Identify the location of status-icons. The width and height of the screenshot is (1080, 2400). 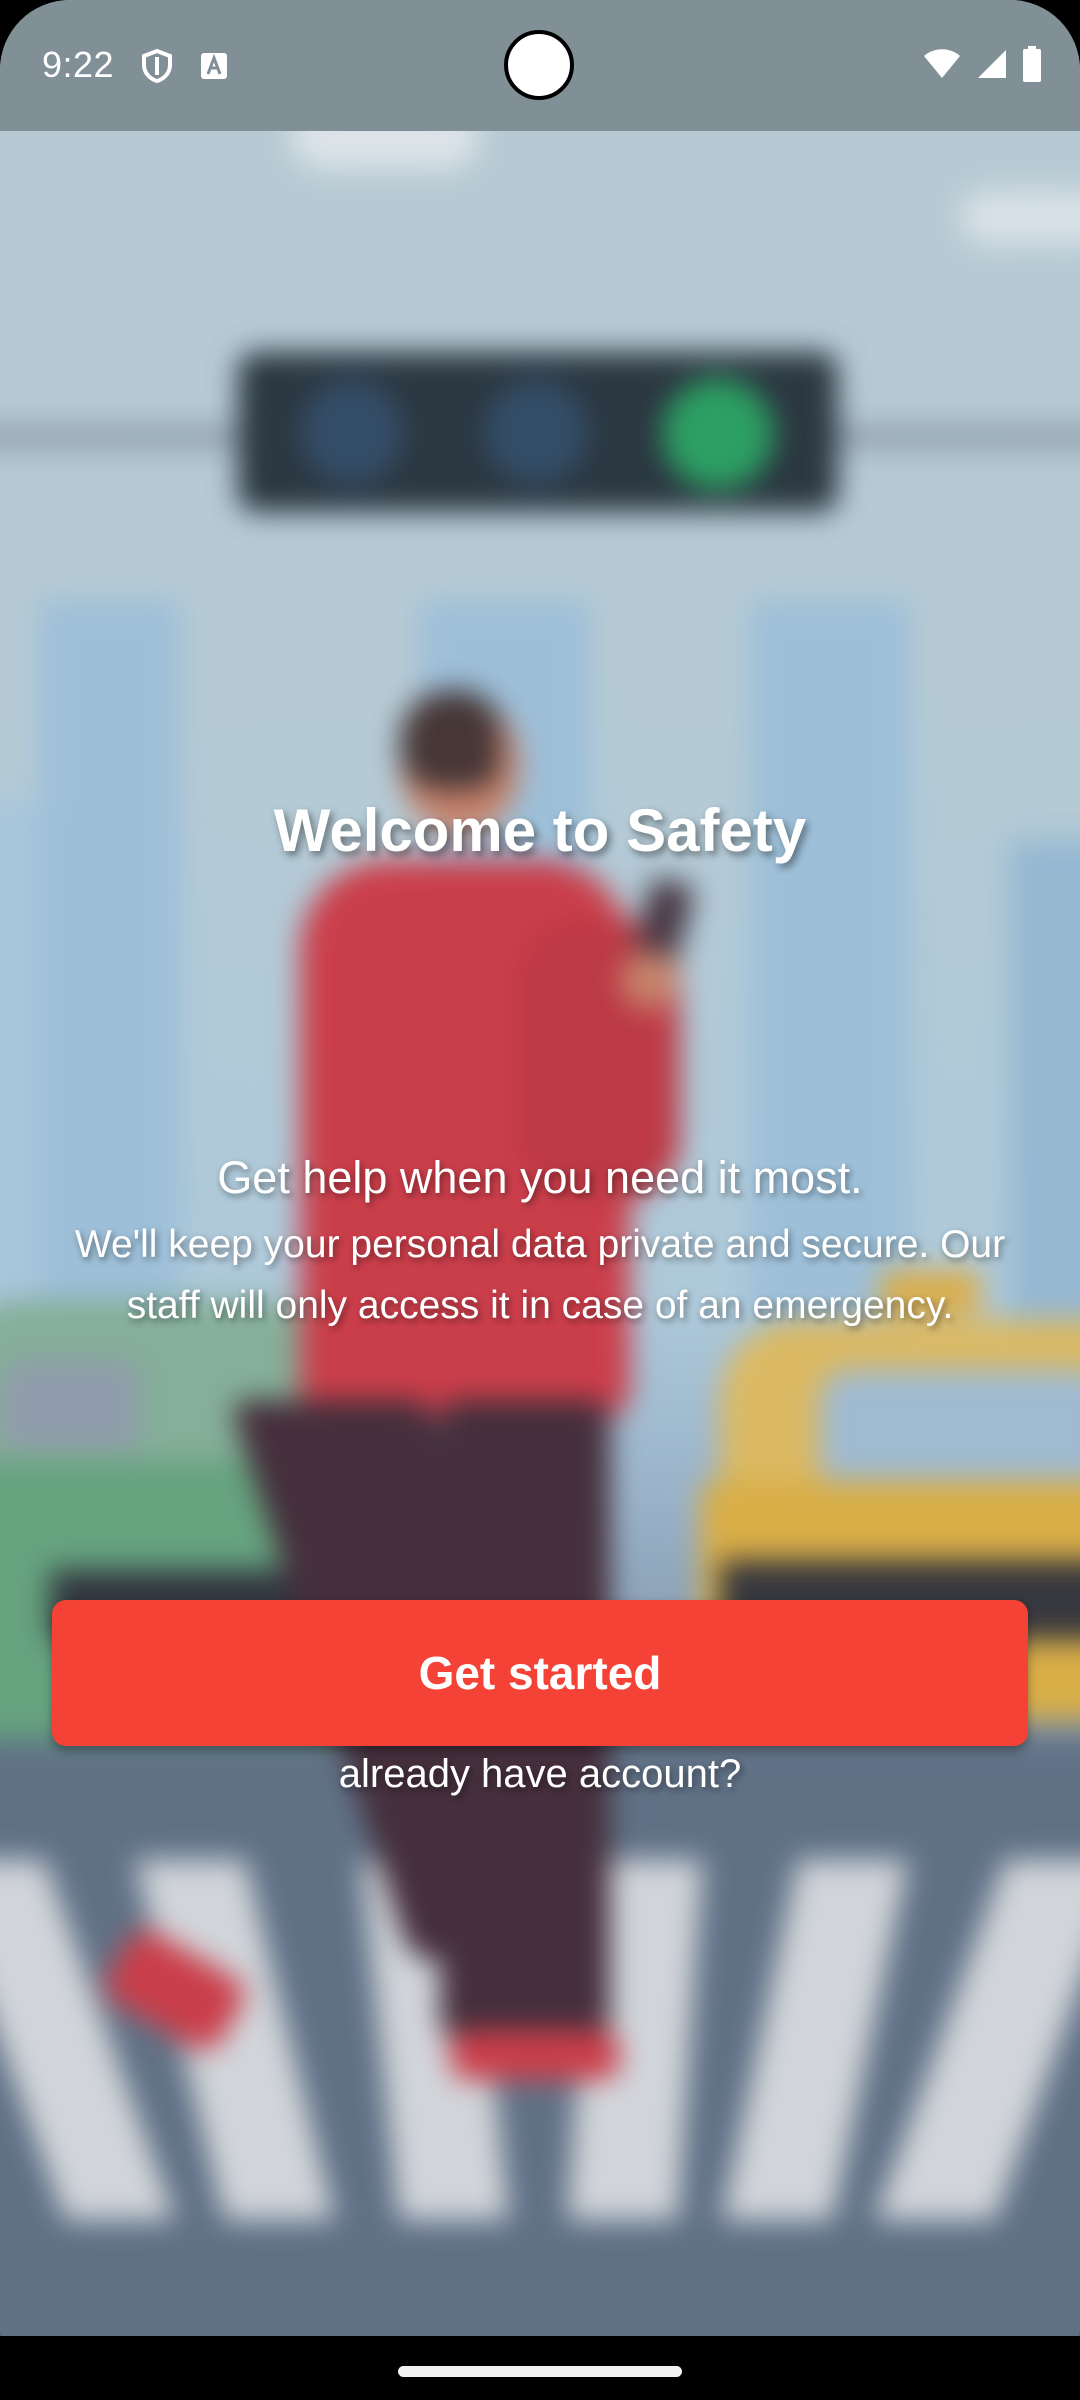
(982, 66).